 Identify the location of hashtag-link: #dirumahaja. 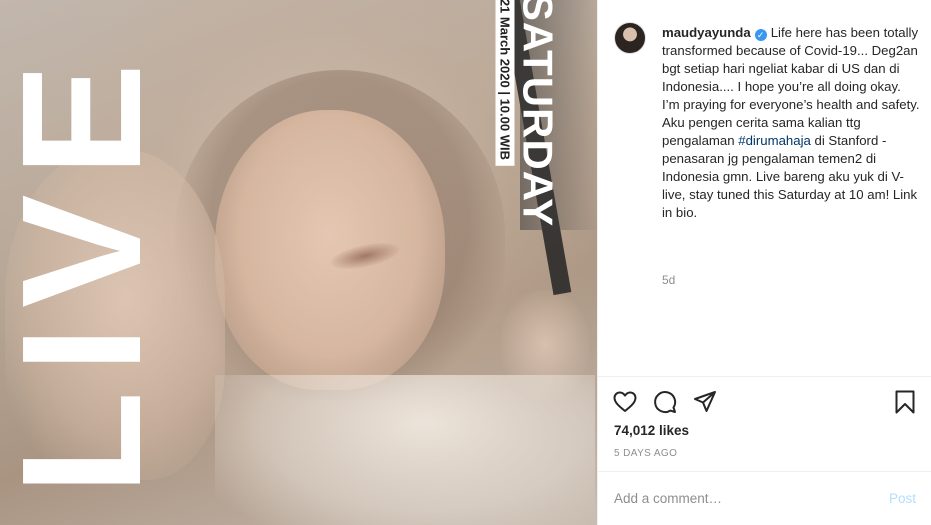
(774, 140).